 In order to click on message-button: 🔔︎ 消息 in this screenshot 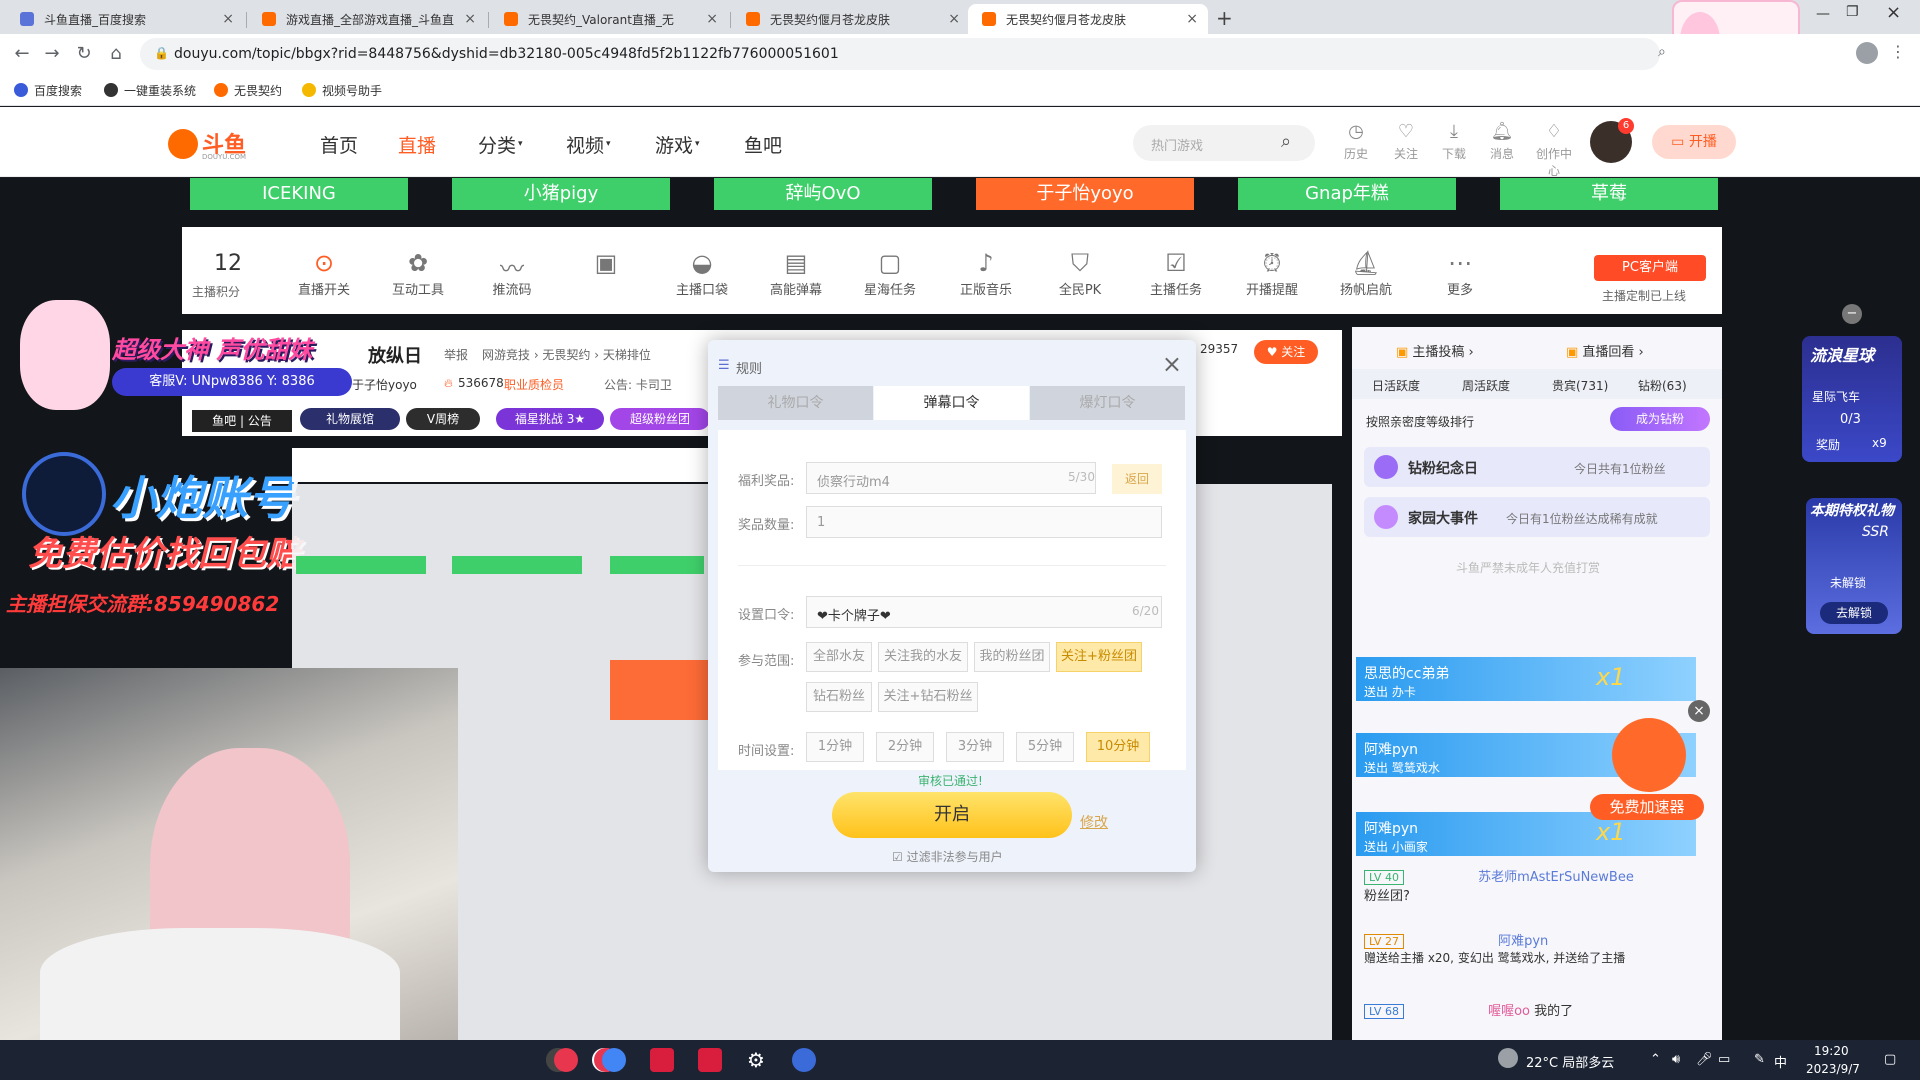, I will do `click(1502, 141)`.